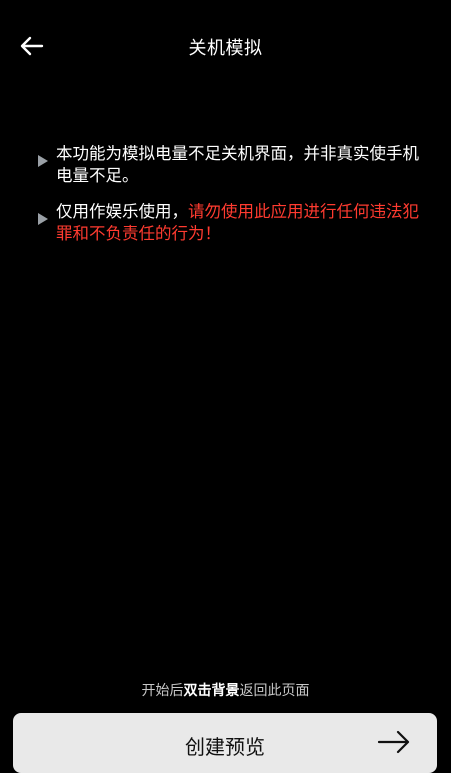 This screenshot has width=451, height=773. What do you see at coordinates (393, 742) in the screenshot?
I see `arrow-right-icon` at bounding box center [393, 742].